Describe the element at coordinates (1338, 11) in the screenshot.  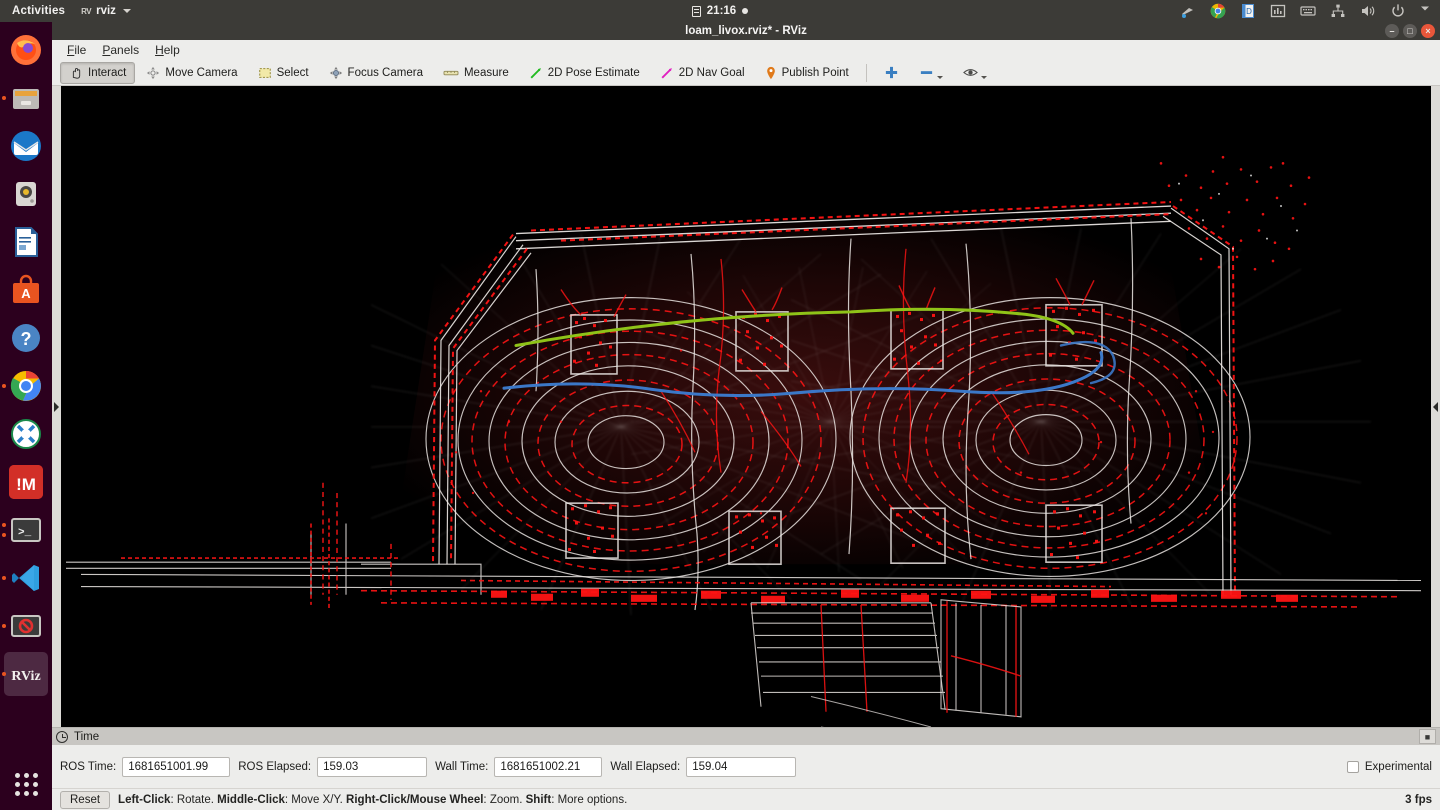
I see `network-icon` at that location.